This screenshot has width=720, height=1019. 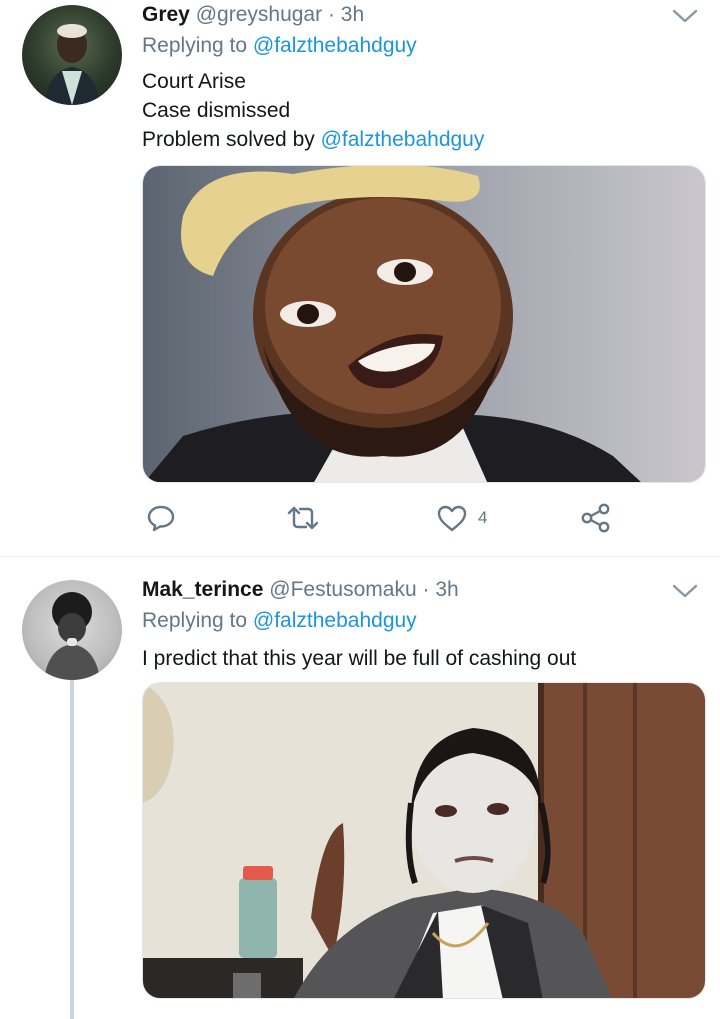 What do you see at coordinates (382, 518) in the screenshot?
I see `action-bar: 4` at bounding box center [382, 518].